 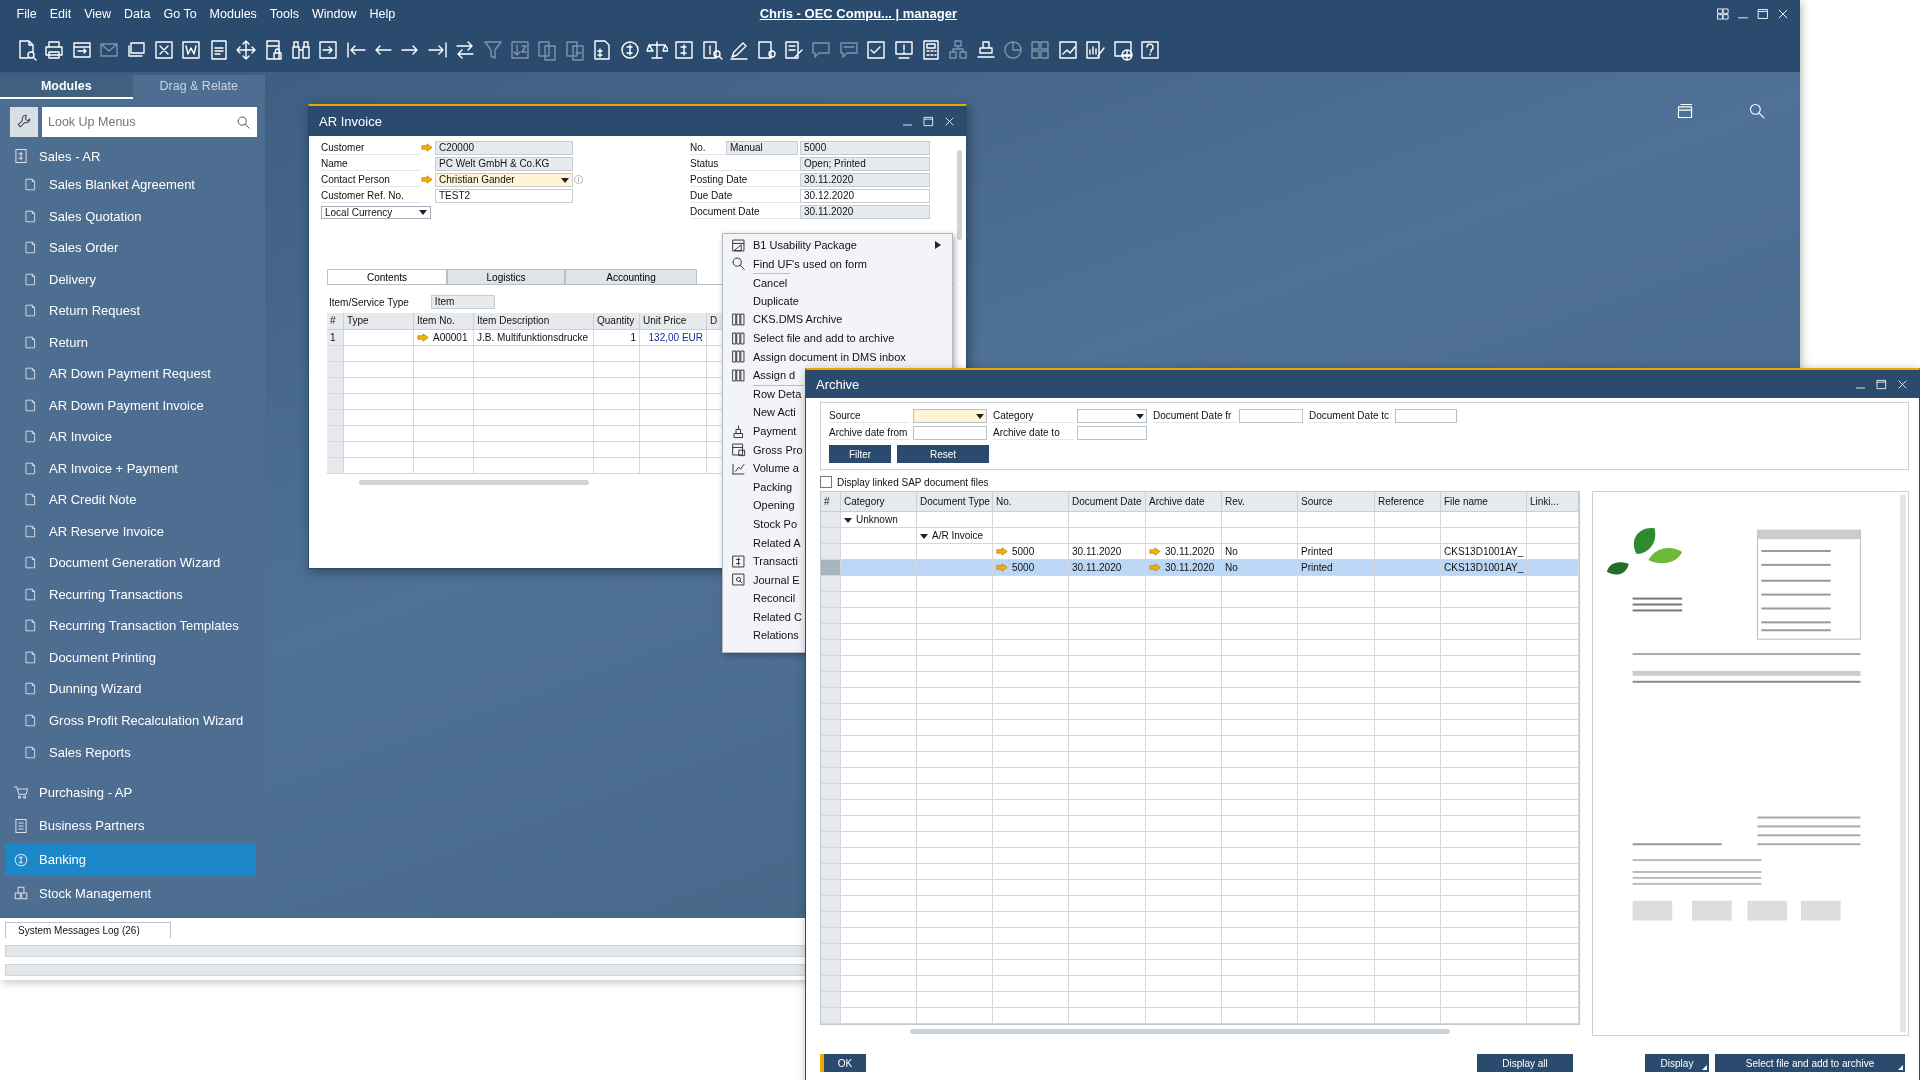 I want to click on input-field: PC Welt GmbH & Co.KG, so click(x=504, y=164).